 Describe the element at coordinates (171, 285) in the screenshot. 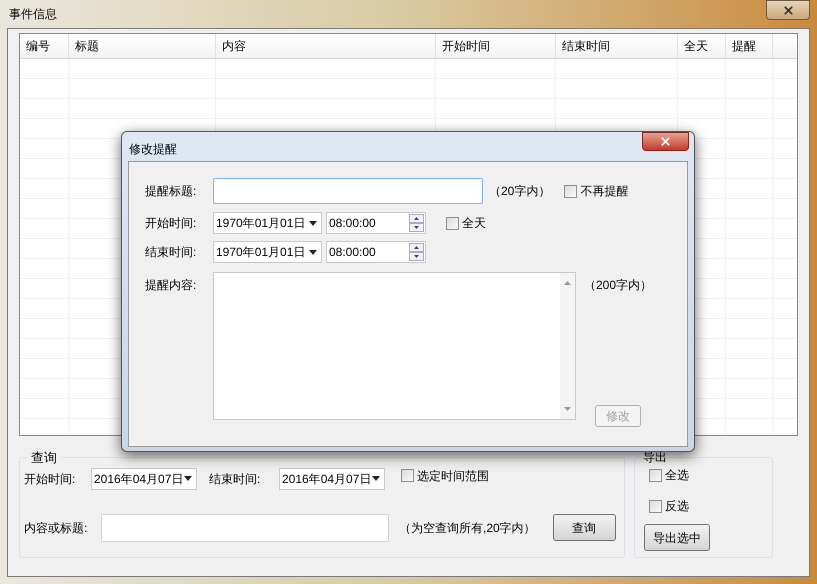

I see `field-label: 提醒内容:` at that location.